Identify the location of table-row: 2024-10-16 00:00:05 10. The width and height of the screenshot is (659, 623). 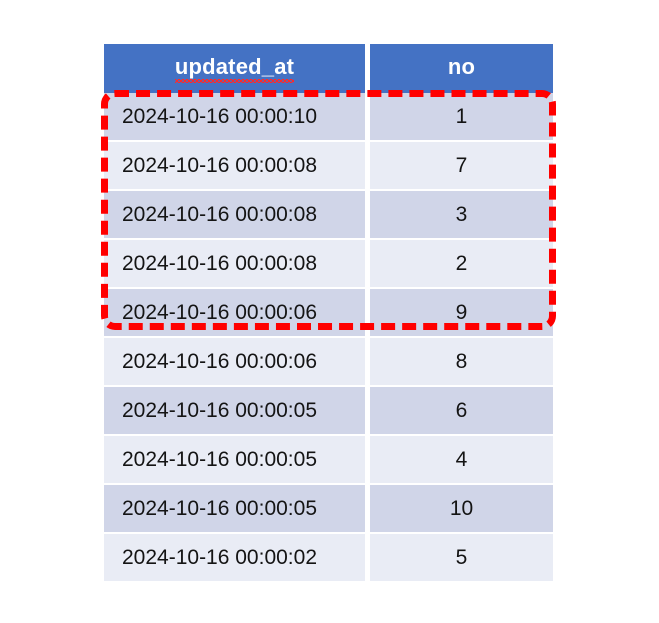
(328, 509).